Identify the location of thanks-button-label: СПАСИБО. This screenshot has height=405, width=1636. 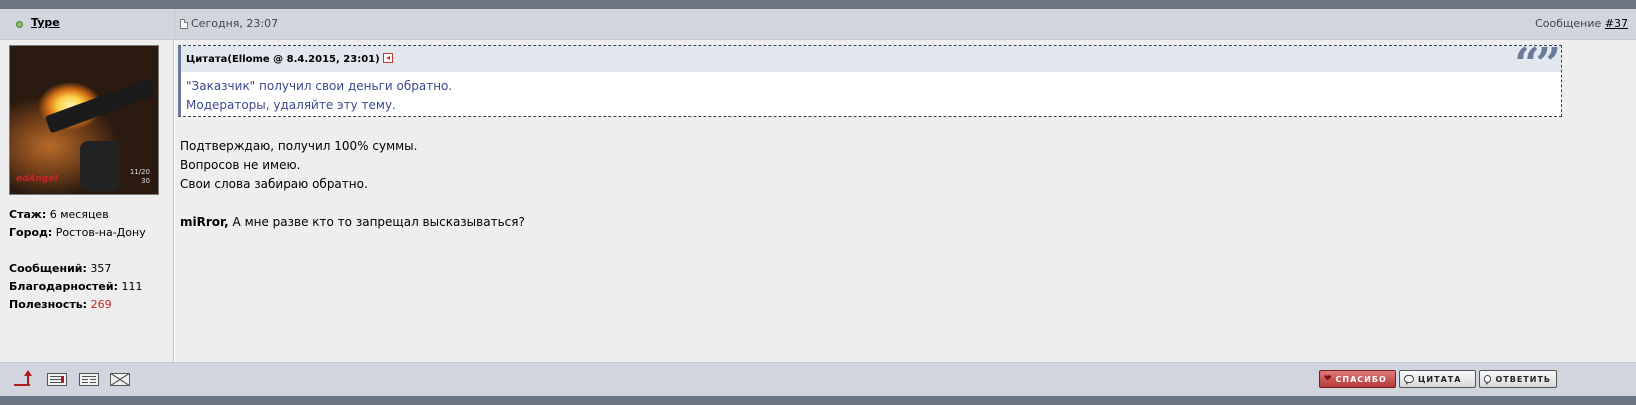
(1361, 379).